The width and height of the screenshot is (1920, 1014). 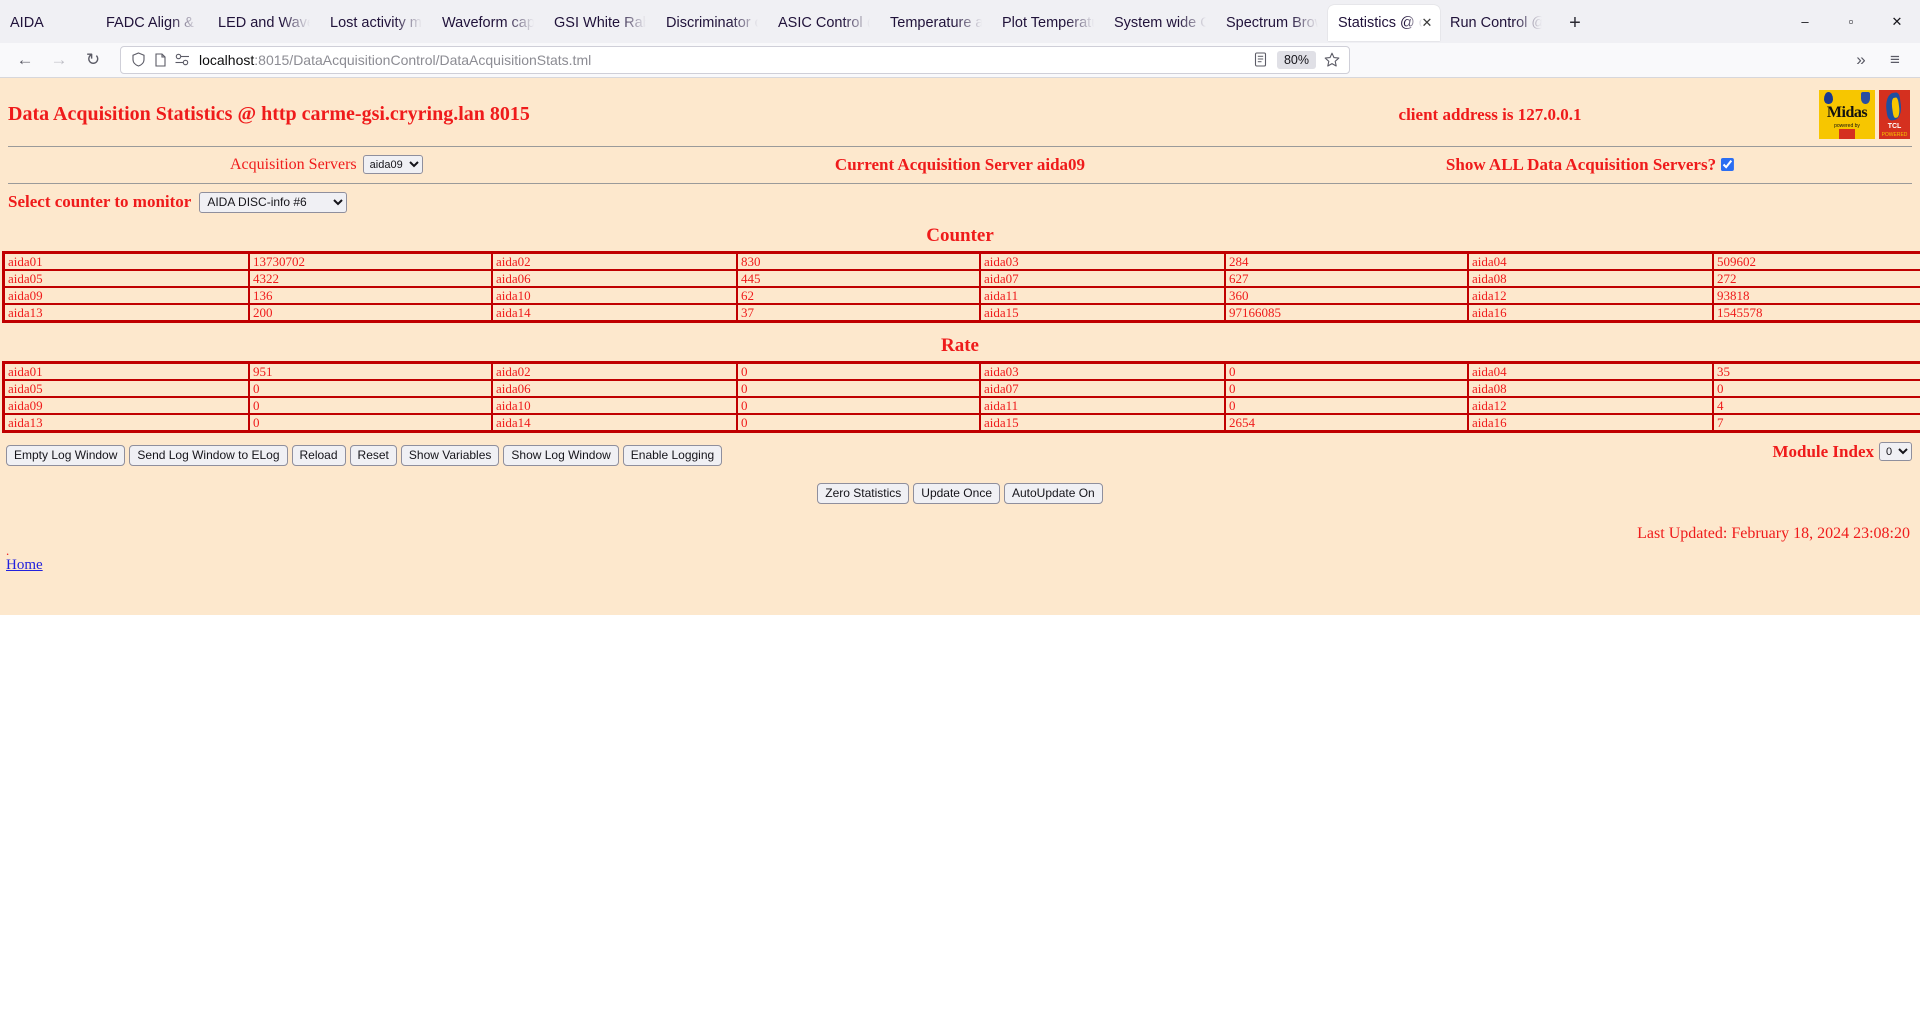 I want to click on zoom-level-badge: 80%, so click(x=1296, y=59).